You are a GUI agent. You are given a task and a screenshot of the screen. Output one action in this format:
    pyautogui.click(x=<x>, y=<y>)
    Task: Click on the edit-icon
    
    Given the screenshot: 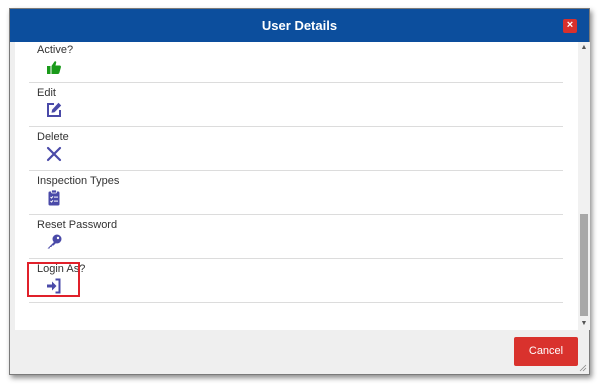 What is the action you would take?
    pyautogui.click(x=54, y=110)
    